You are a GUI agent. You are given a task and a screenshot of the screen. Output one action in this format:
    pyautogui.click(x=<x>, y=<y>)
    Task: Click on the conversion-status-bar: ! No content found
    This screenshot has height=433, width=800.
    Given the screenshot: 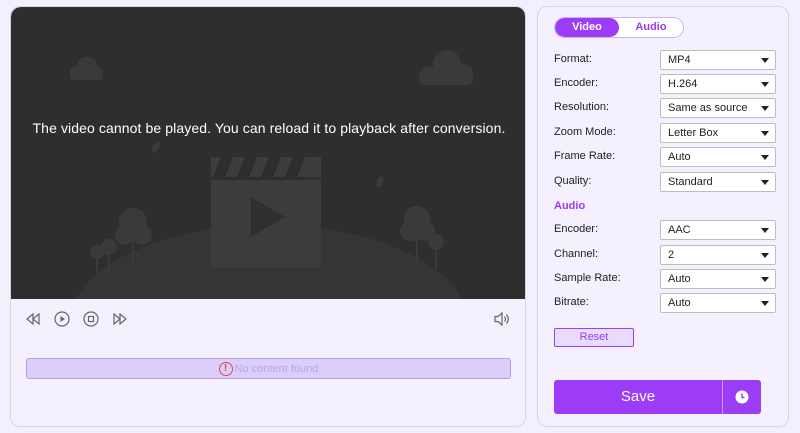 What is the action you would take?
    pyautogui.click(x=268, y=368)
    